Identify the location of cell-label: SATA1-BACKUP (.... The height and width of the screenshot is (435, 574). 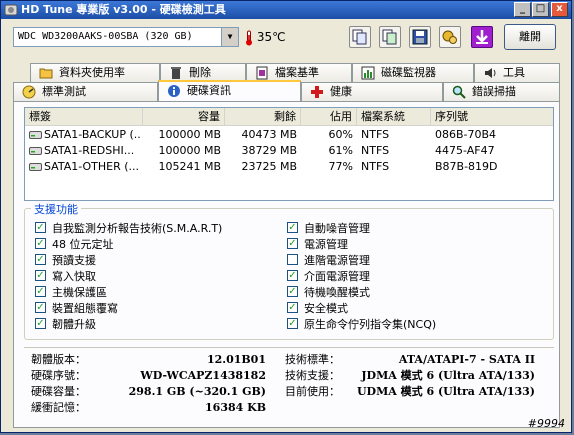
(92, 134).